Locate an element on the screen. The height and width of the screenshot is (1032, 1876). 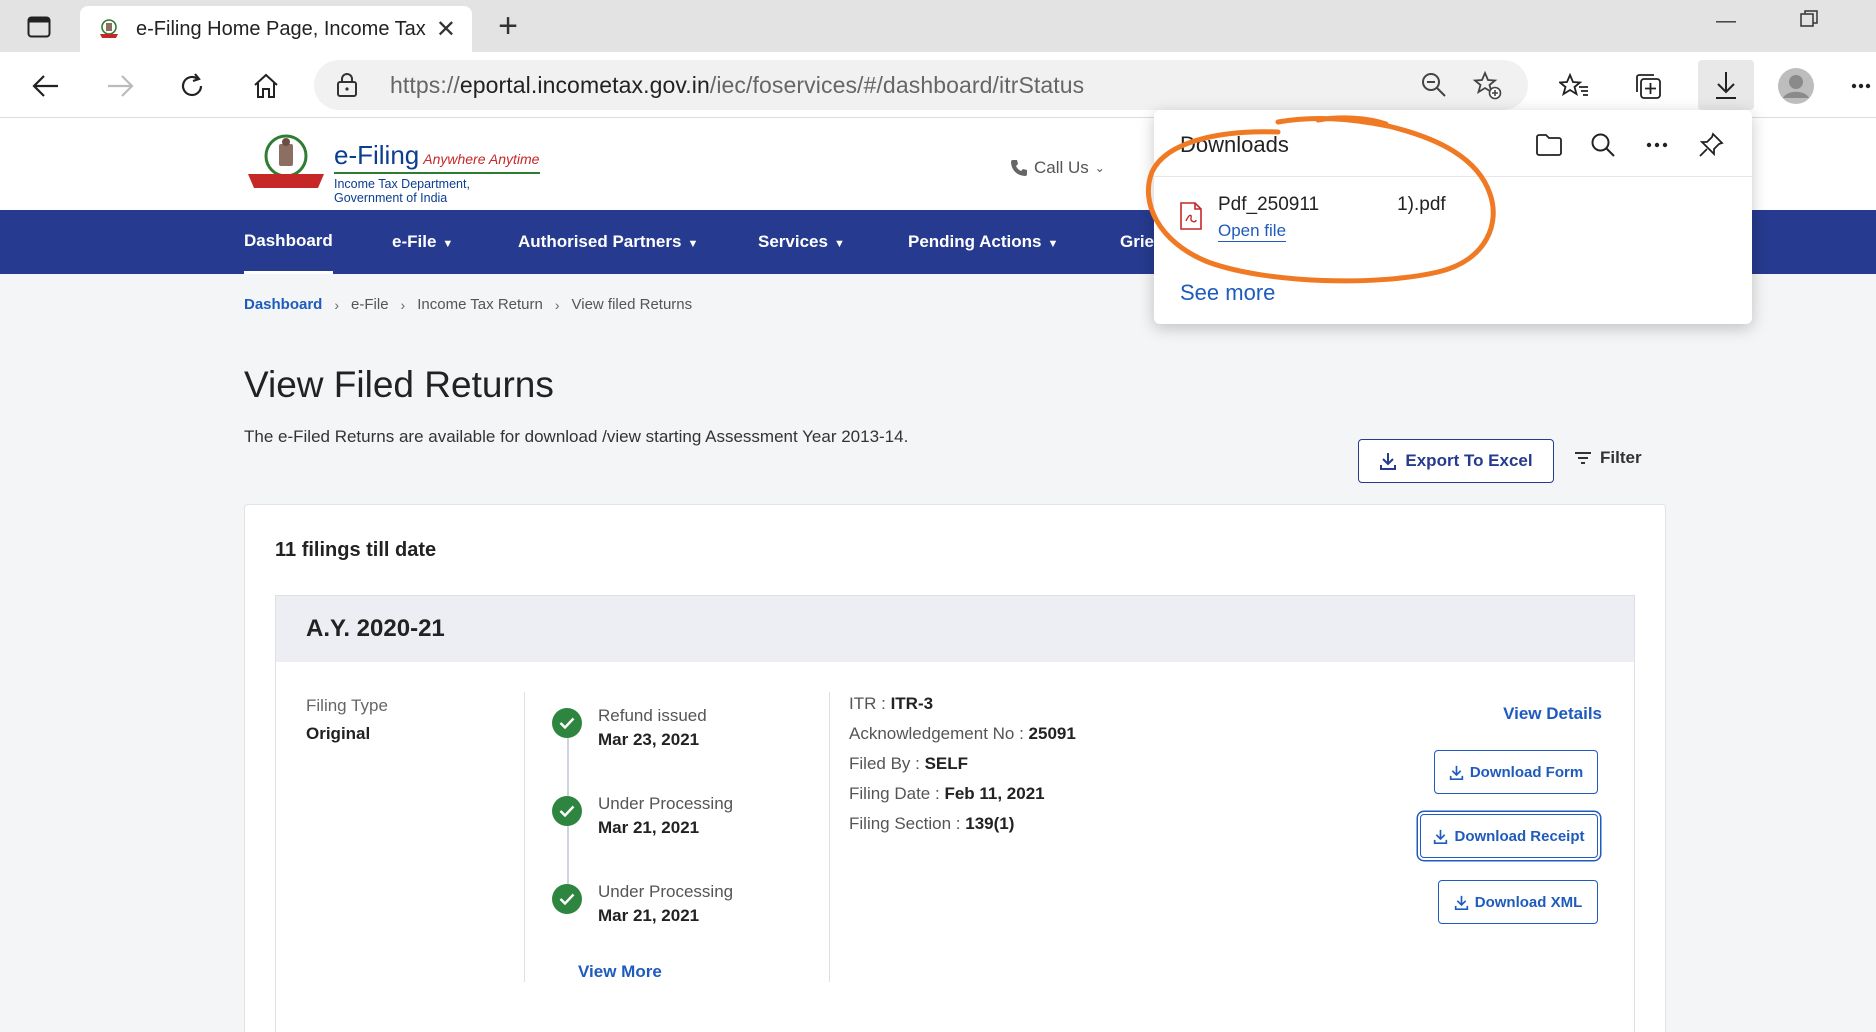
more-options-icon is located at coordinates (1657, 145).